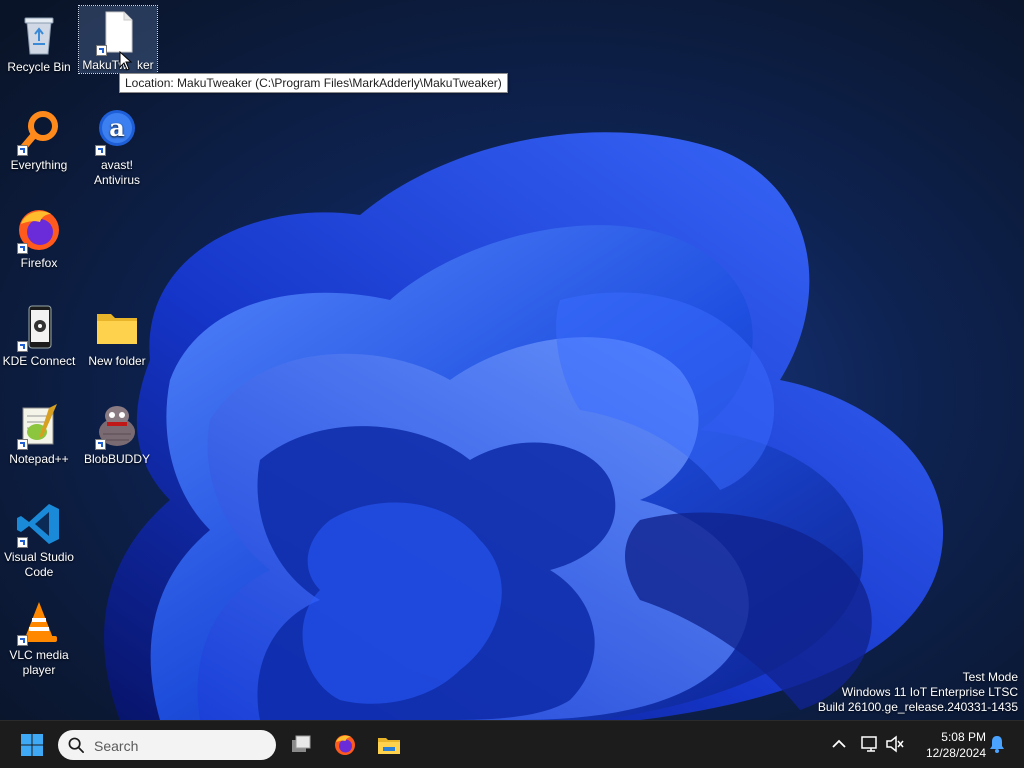 Image resolution: width=1024 pixels, height=768 pixels. I want to click on task-view-button, so click(301, 745).